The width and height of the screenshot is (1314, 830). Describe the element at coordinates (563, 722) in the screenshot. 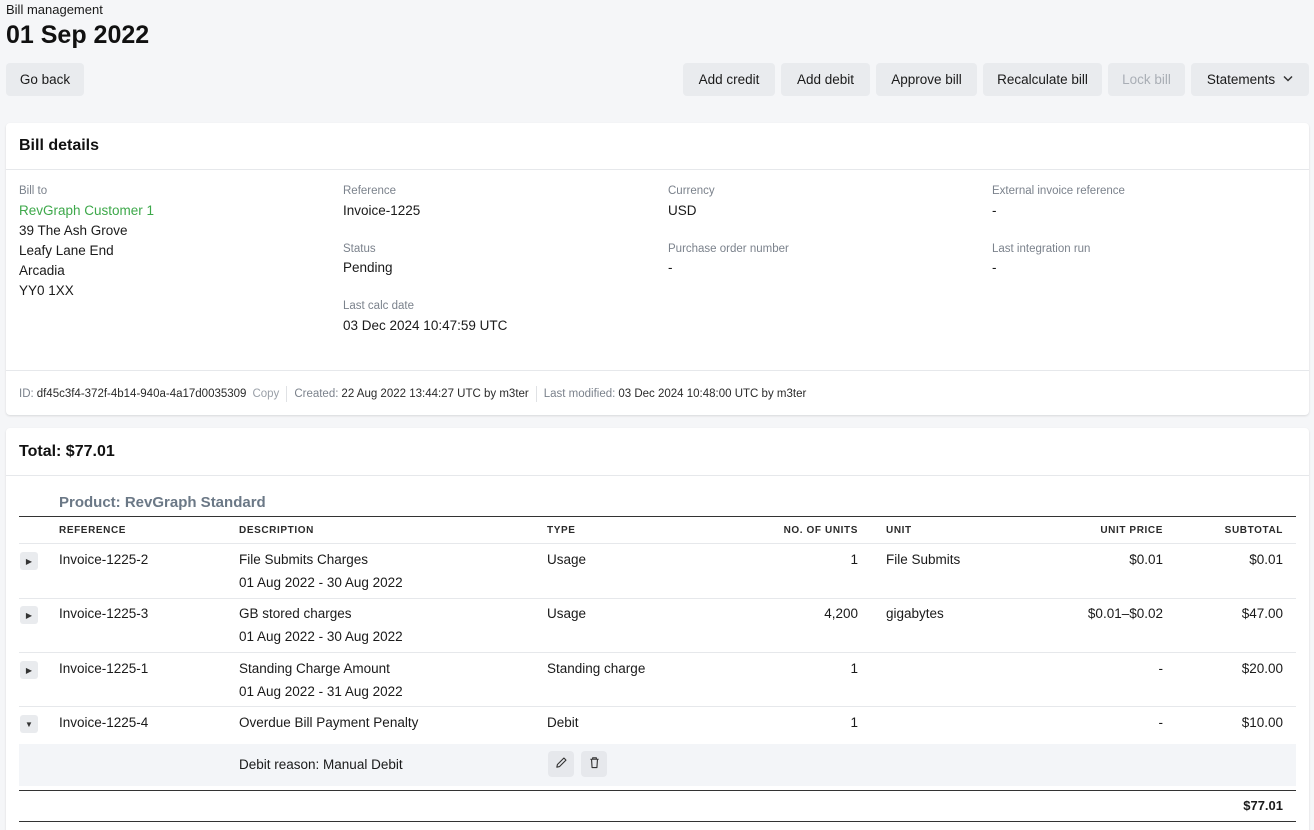

I see `row-type: Debit` at that location.